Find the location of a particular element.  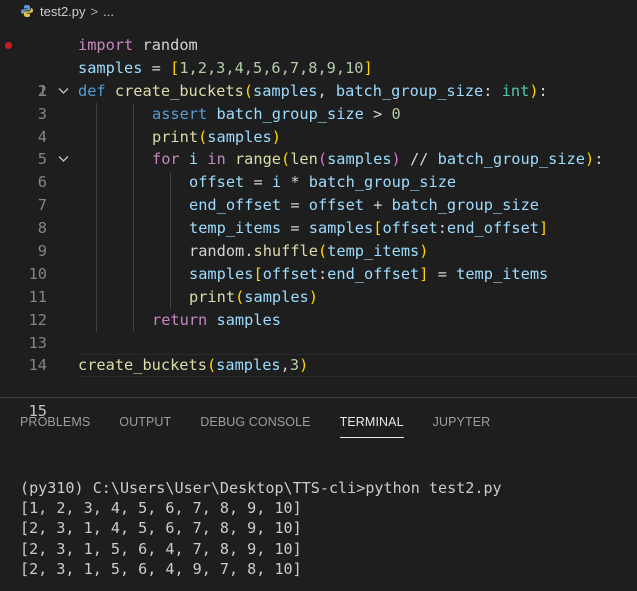

code-line: 13 return samples is located at coordinates (318, 330).